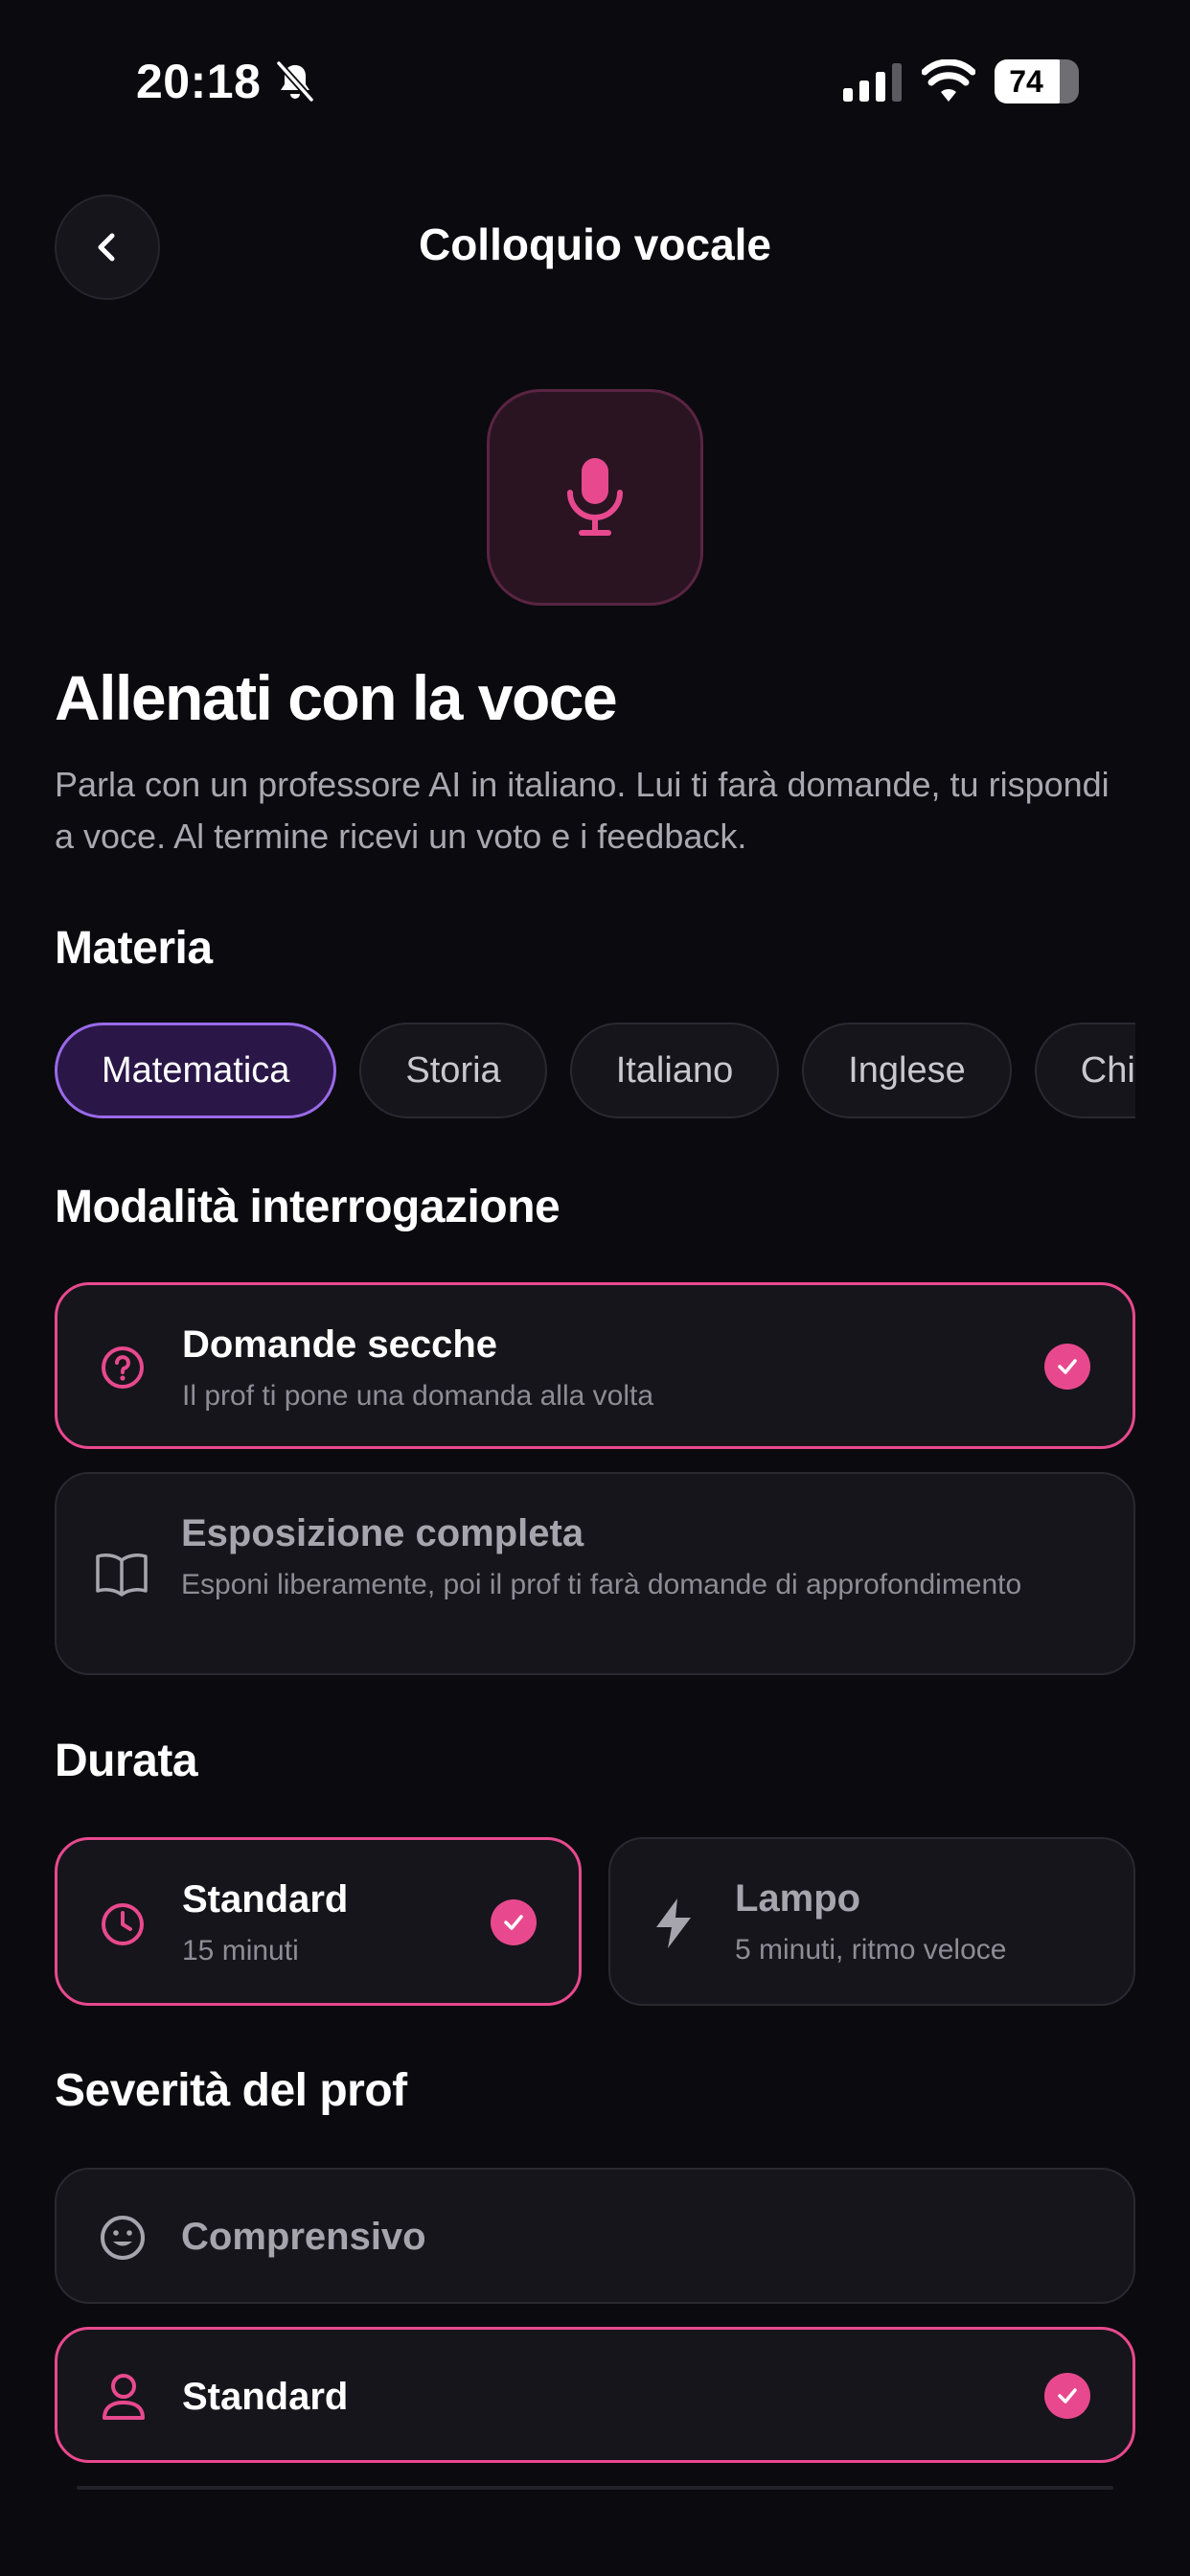 The width and height of the screenshot is (1190, 2576). What do you see at coordinates (907, 1070) in the screenshot?
I see `chip-inglese: Inglese` at bounding box center [907, 1070].